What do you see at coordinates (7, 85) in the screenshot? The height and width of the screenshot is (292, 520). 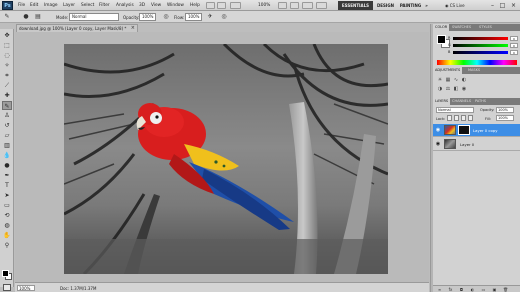 I see `eyedropper-tool-icon: ⟋` at bounding box center [7, 85].